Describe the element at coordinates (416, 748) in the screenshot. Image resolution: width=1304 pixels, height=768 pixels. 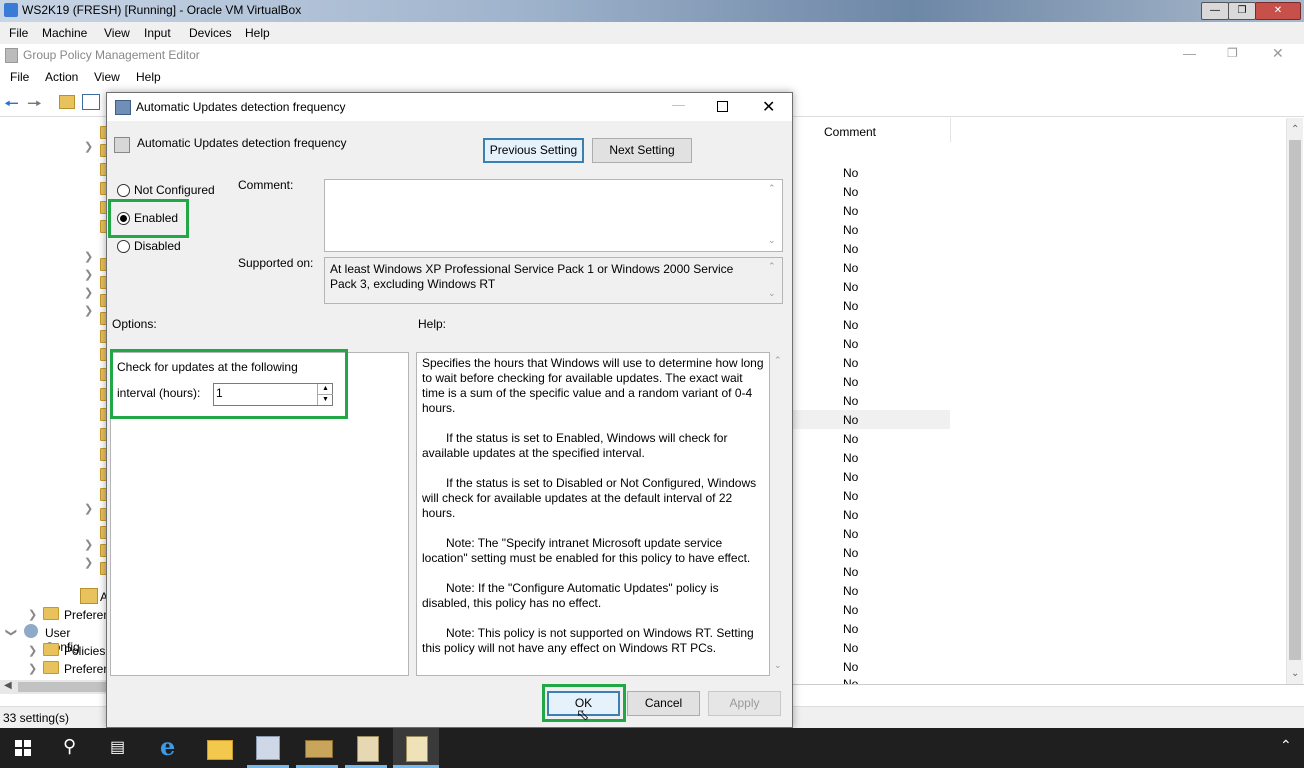
I see `active-taskbar-button` at that location.